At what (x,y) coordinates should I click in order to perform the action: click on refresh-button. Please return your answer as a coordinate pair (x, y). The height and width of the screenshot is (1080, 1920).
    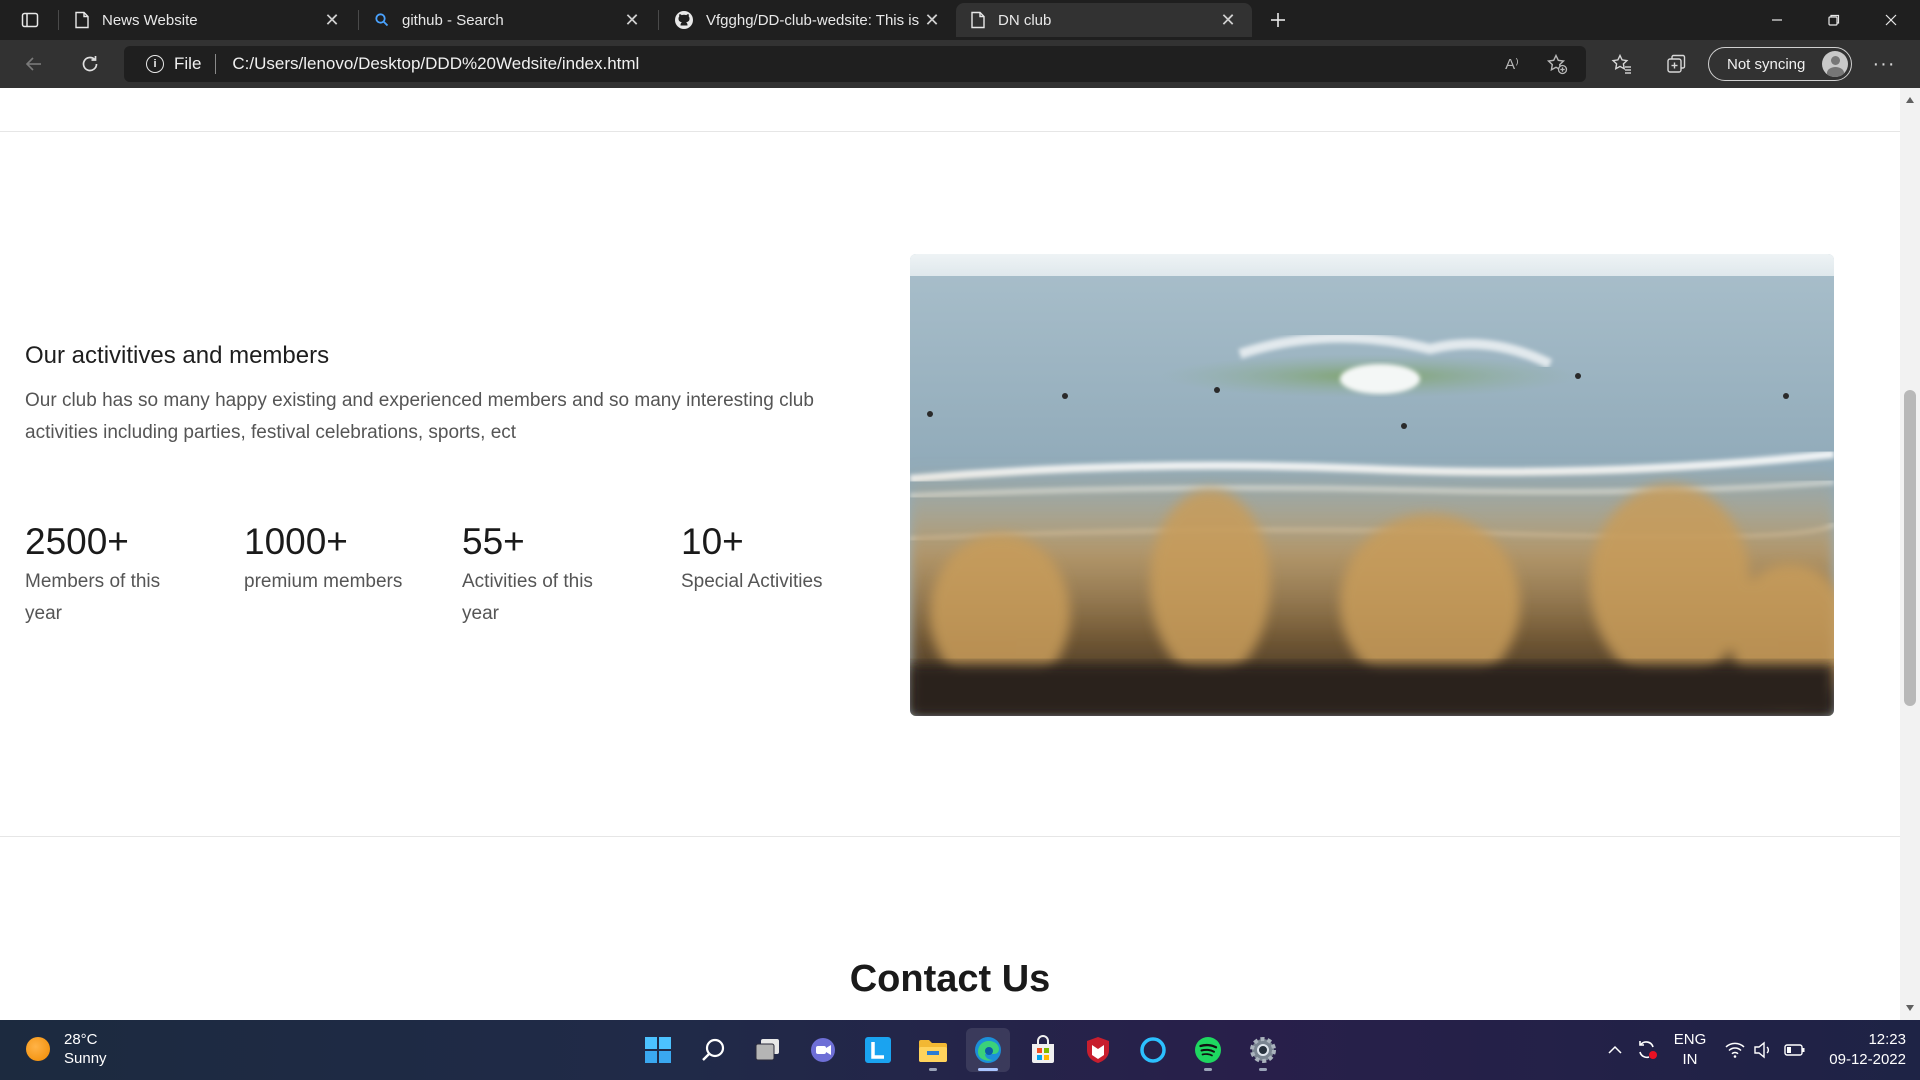
    Looking at the image, I should click on (90, 64).